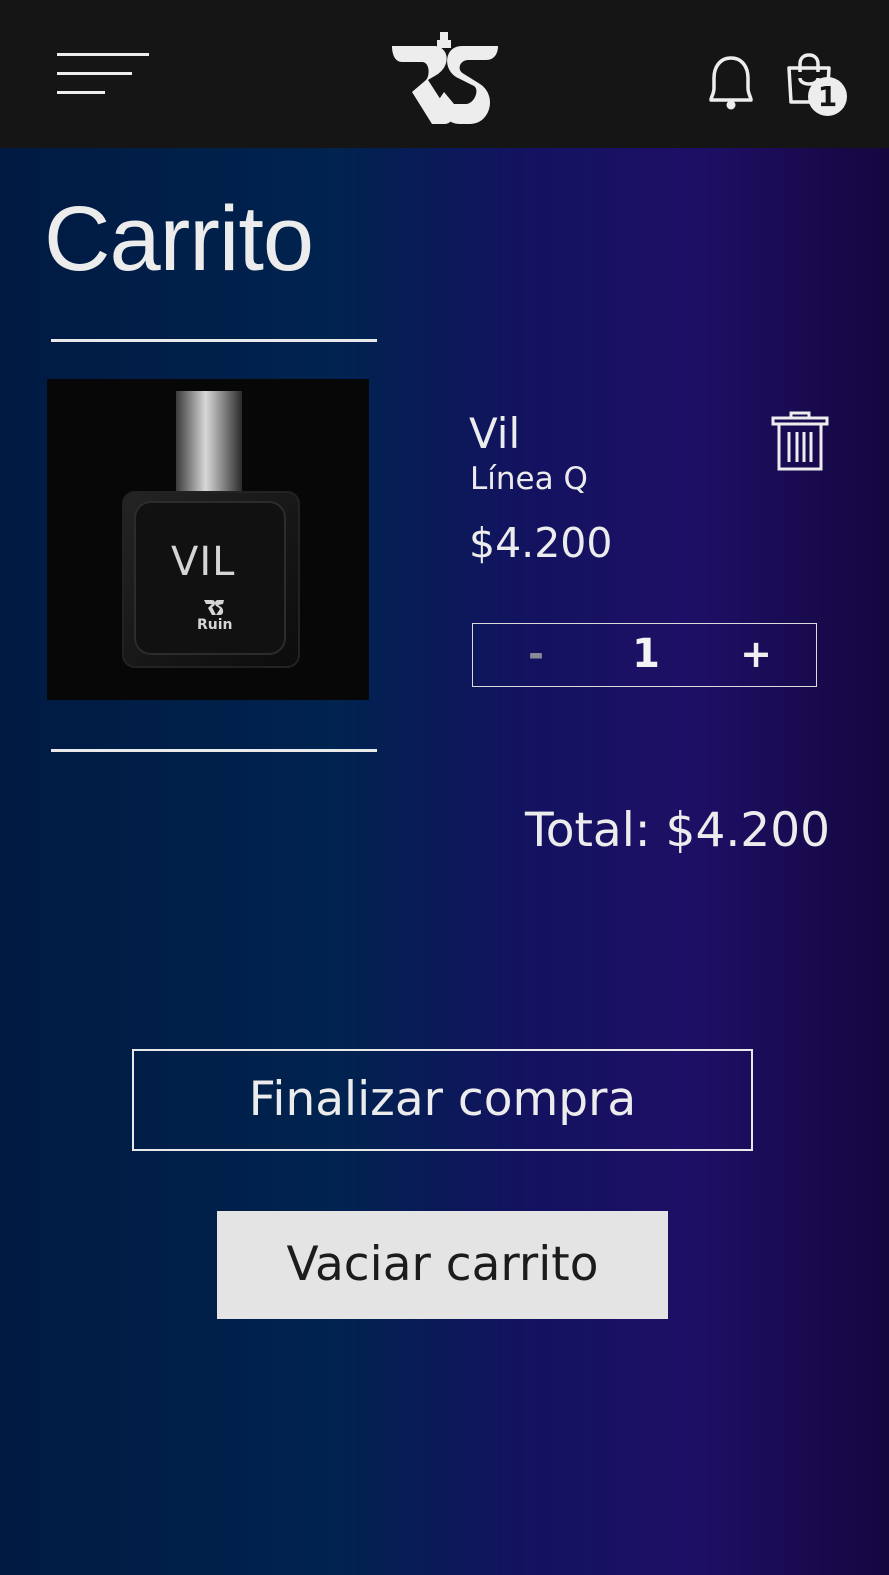  What do you see at coordinates (203, 562) in the screenshot?
I see `bottle-label: VIL` at bounding box center [203, 562].